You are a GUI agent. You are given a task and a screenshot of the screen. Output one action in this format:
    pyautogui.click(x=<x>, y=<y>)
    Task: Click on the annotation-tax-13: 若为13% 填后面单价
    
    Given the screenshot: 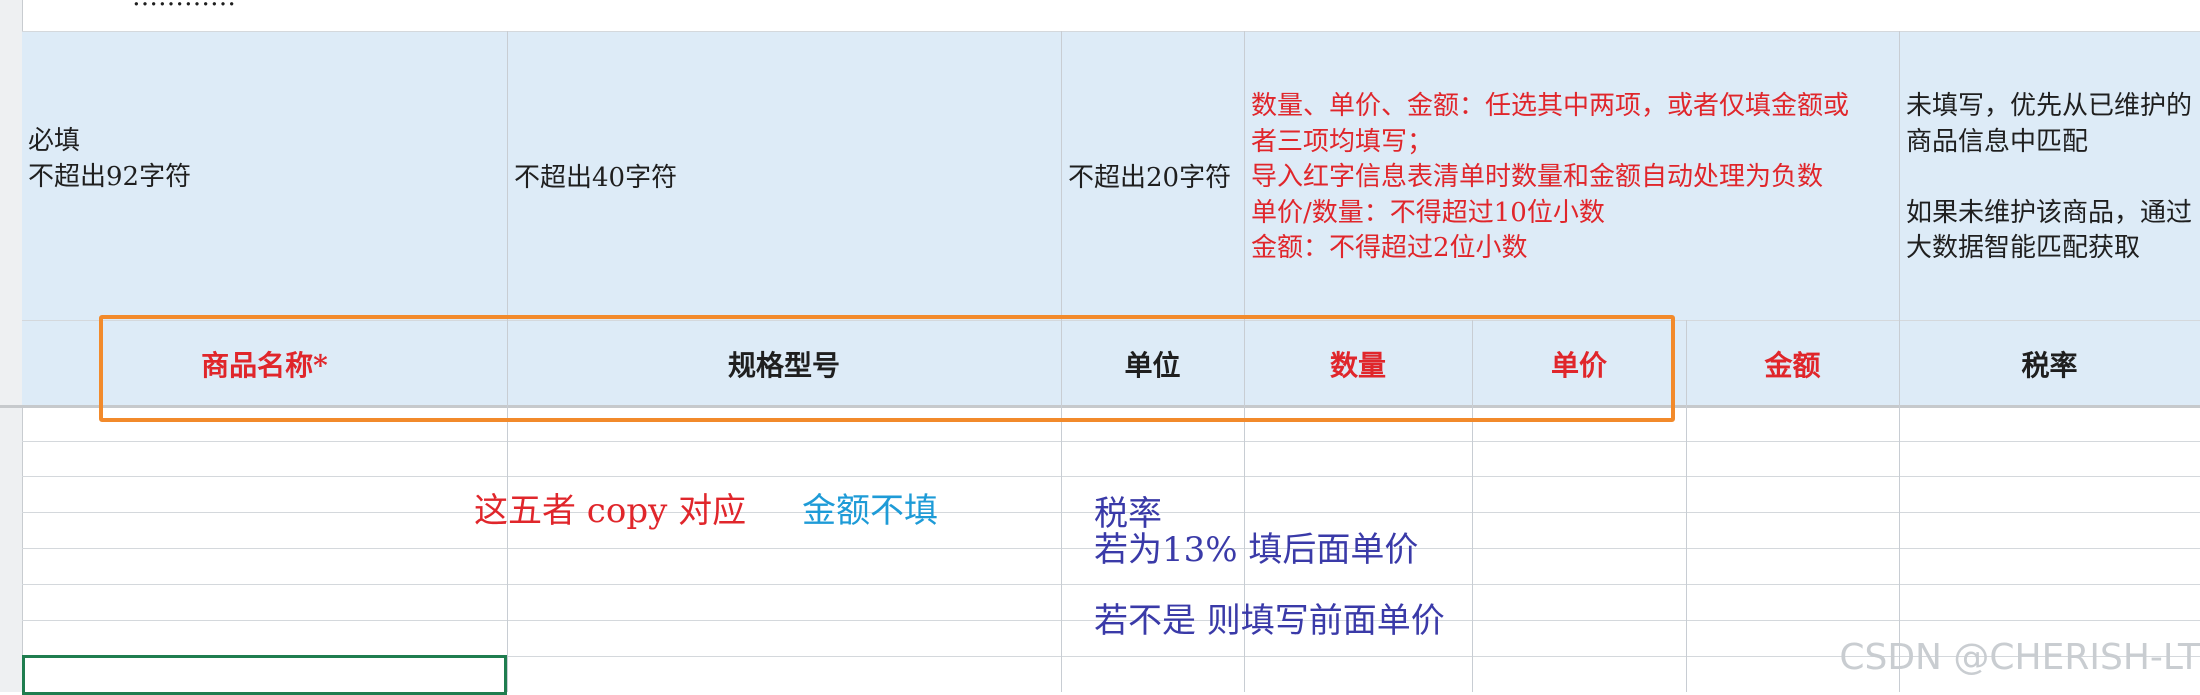 What is the action you would take?
    pyautogui.click(x=1256, y=550)
    